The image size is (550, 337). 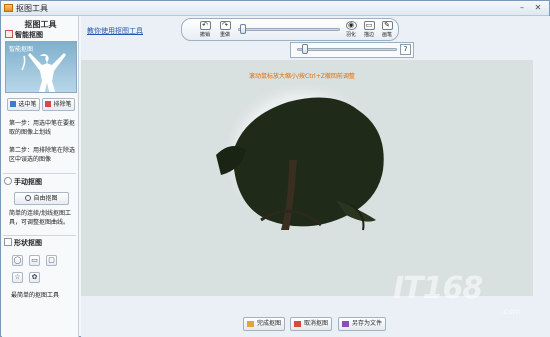 What do you see at coordinates (369, 25) in the screenshot?
I see `stroke-icon: ▭` at bounding box center [369, 25].